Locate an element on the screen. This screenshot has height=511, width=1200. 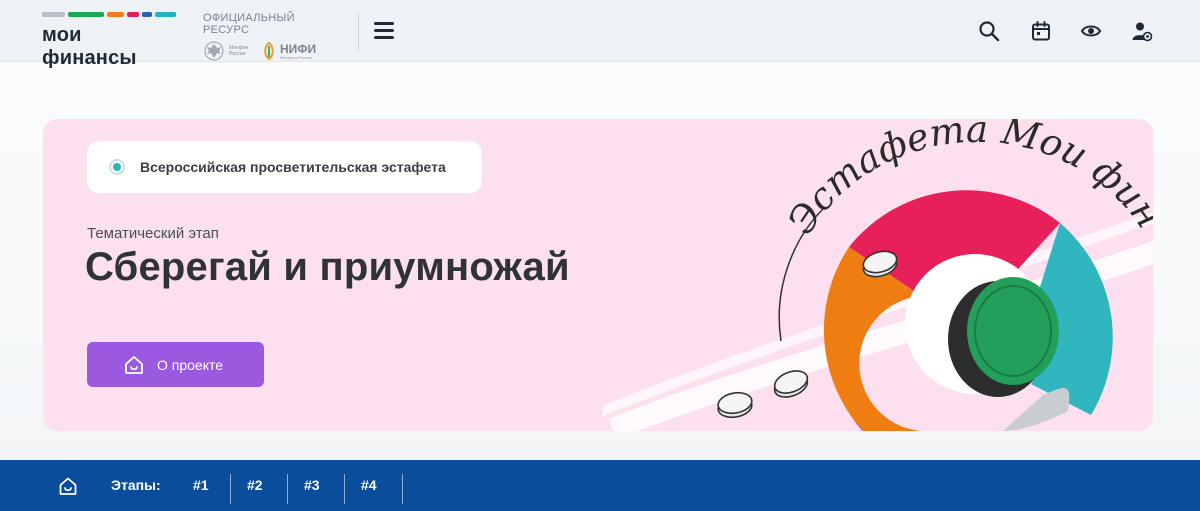
green-coin-icon is located at coordinates (1013, 331).